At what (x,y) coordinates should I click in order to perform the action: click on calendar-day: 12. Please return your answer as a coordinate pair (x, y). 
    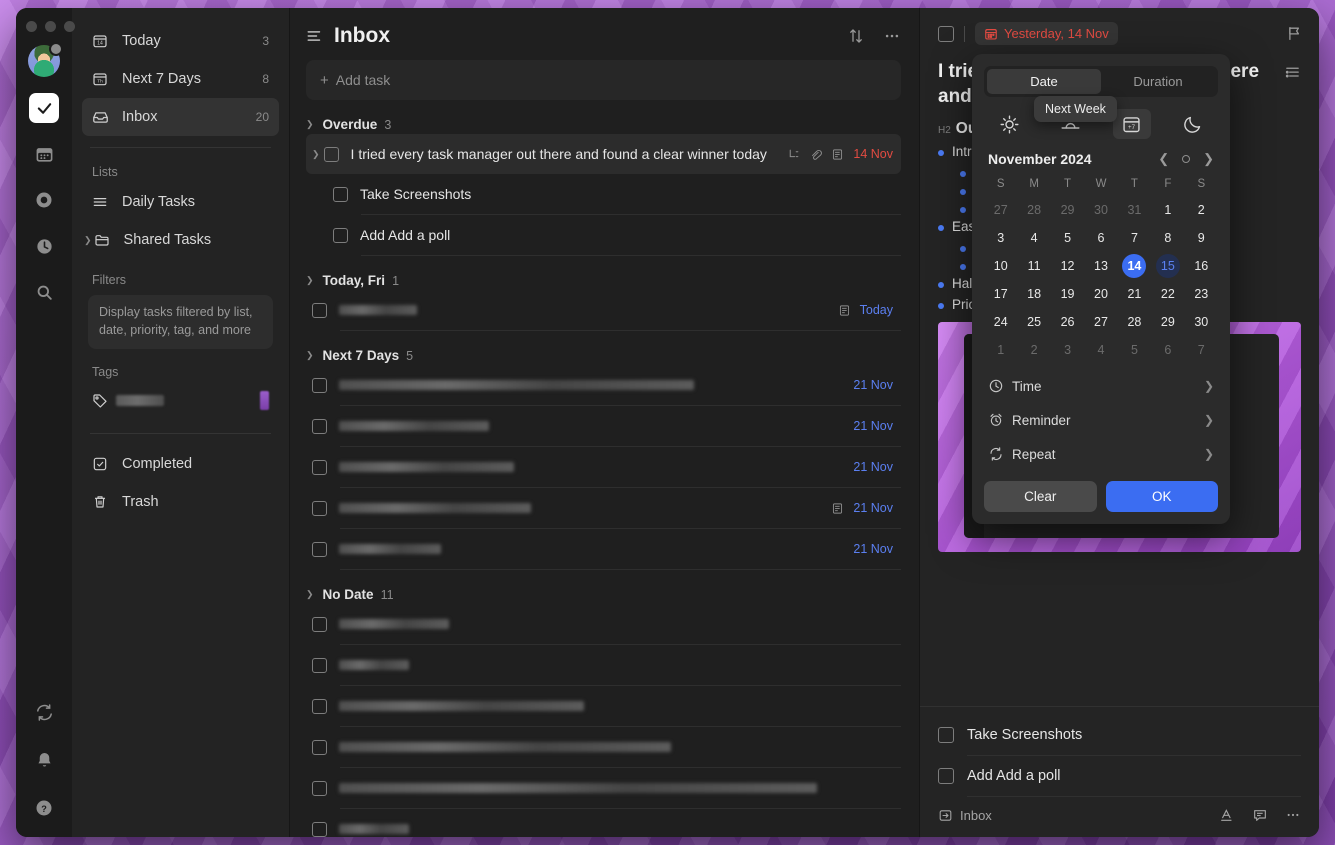
    Looking at the image, I should click on (1067, 266).